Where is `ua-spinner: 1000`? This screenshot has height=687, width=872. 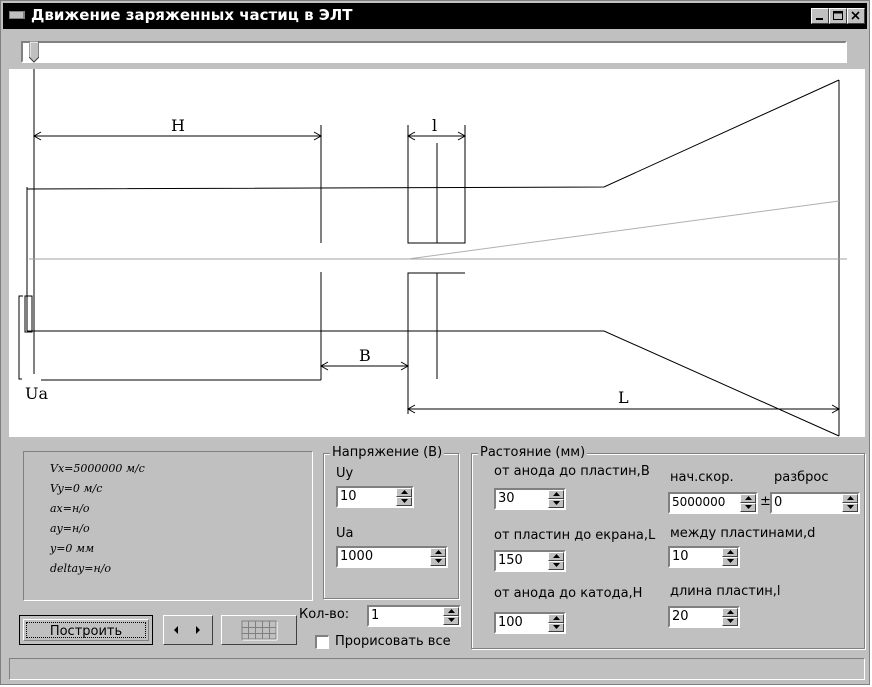 ua-spinner: 1000 is located at coordinates (392, 557).